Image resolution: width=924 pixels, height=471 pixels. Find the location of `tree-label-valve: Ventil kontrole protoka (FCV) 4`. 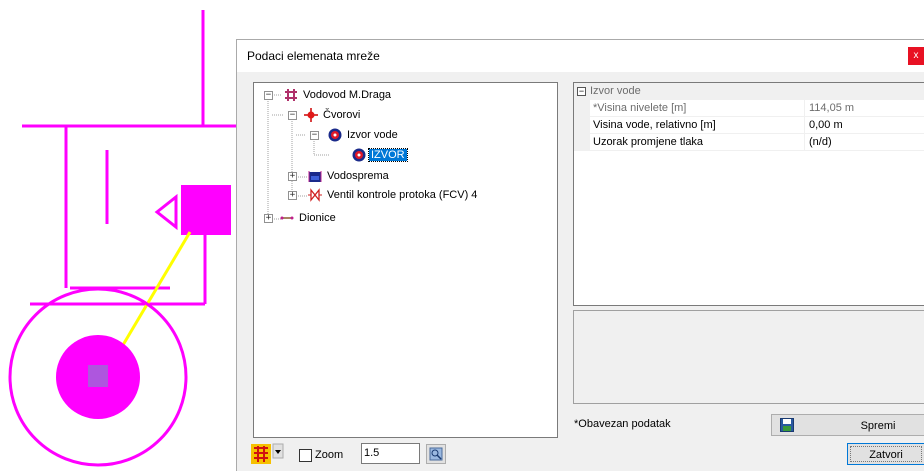

tree-label-valve: Ventil kontrole protoka (FCV) 4 is located at coordinates (402, 195).